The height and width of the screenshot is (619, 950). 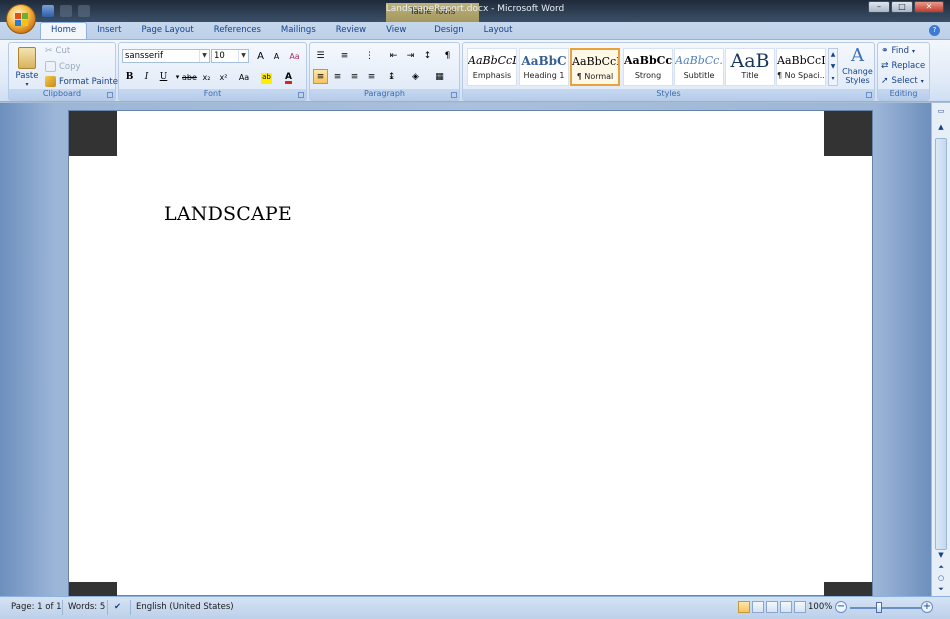 I want to click on change-case-button: Aa, so click(x=244, y=76).